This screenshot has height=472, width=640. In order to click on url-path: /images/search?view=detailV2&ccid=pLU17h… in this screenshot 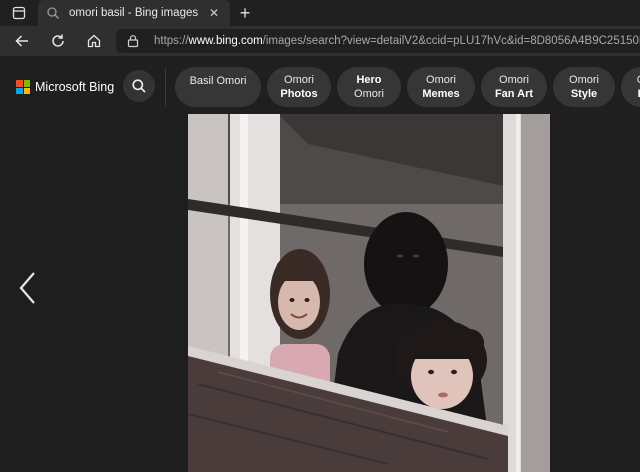, I will do `click(451, 41)`.